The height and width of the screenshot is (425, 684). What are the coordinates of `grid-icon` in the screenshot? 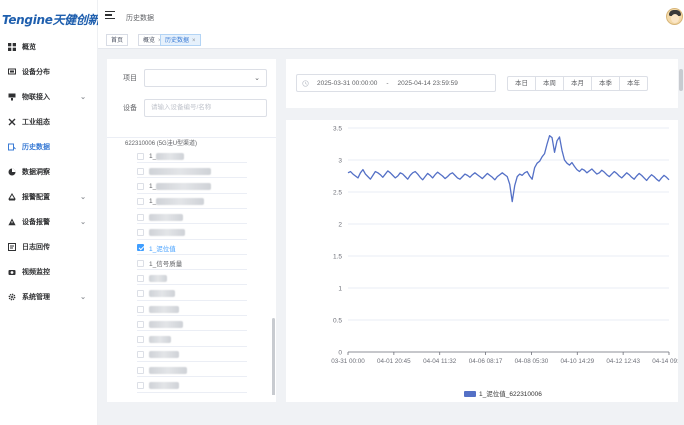 It's located at (12, 47).